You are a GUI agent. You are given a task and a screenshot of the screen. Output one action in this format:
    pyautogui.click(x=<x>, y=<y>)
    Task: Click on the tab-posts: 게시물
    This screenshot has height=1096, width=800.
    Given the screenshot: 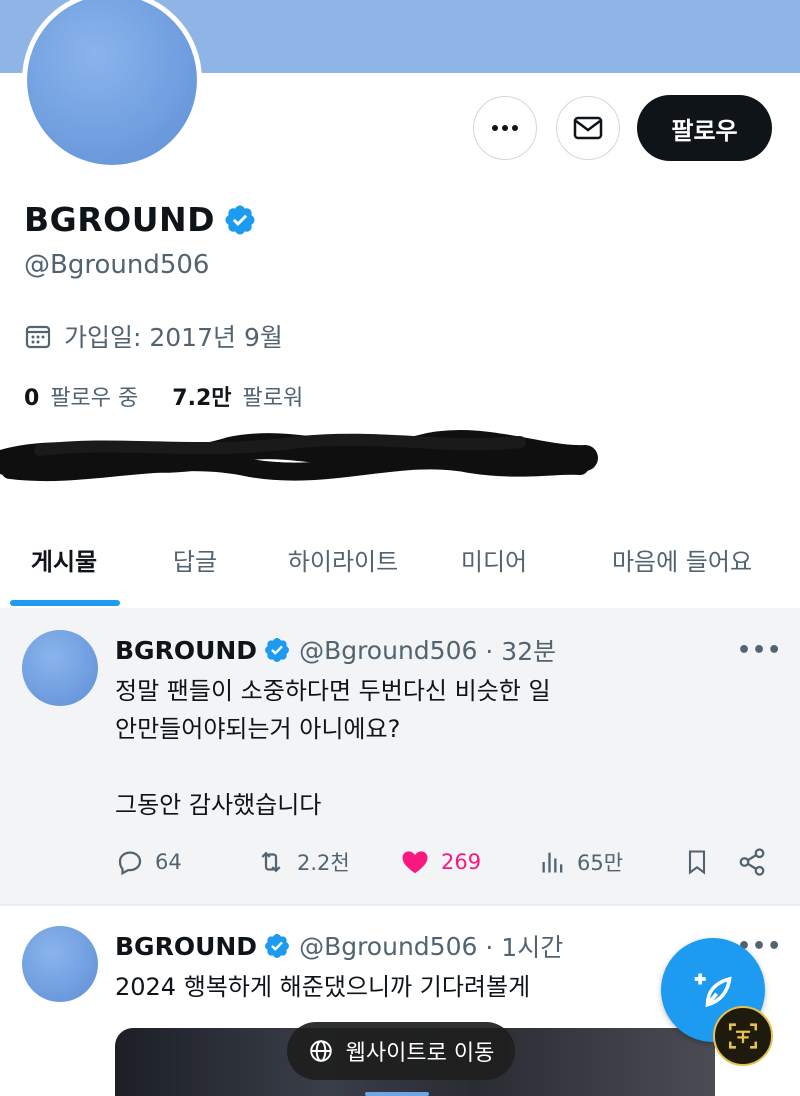 What is the action you would take?
    pyautogui.click(x=64, y=565)
    